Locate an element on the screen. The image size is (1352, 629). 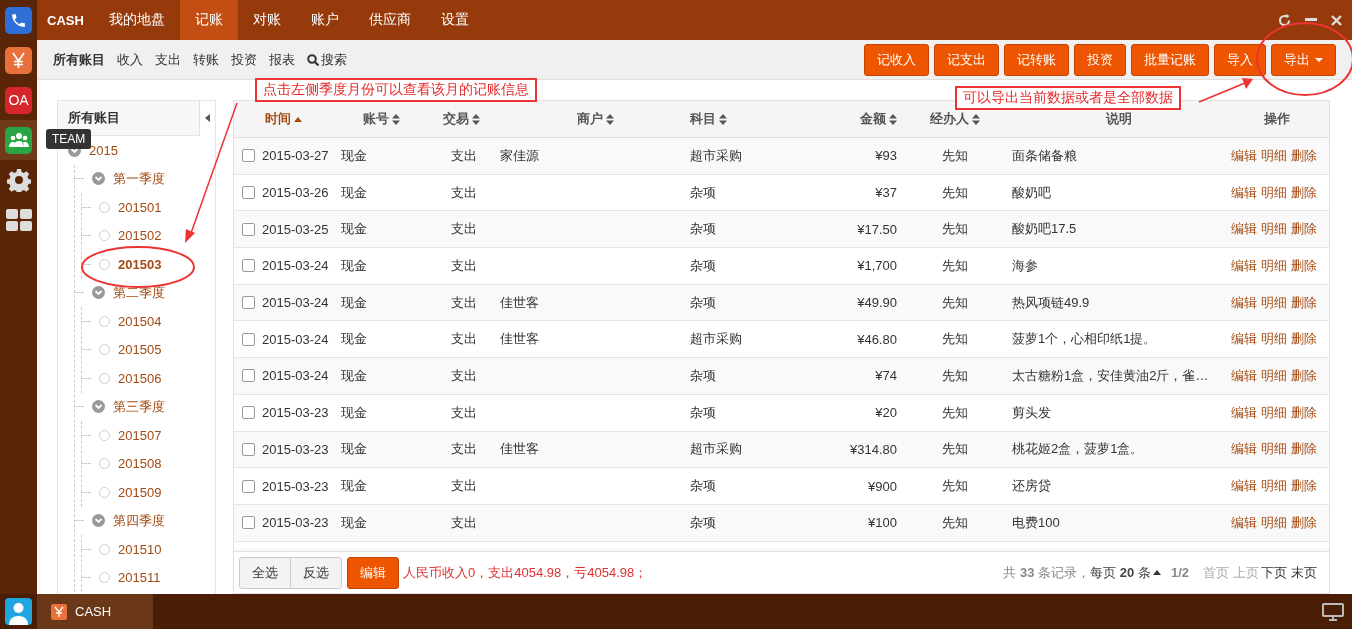
nav-tab: 供应商 is located at coordinates (389, 20).